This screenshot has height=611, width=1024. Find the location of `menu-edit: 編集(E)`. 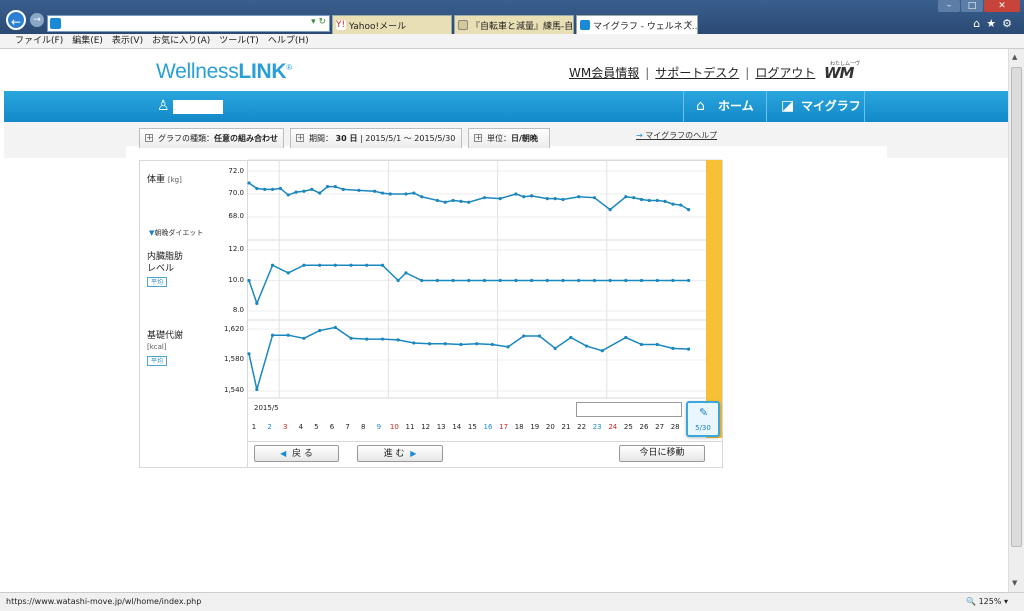

menu-edit: 編集(E) is located at coordinates (87, 41).